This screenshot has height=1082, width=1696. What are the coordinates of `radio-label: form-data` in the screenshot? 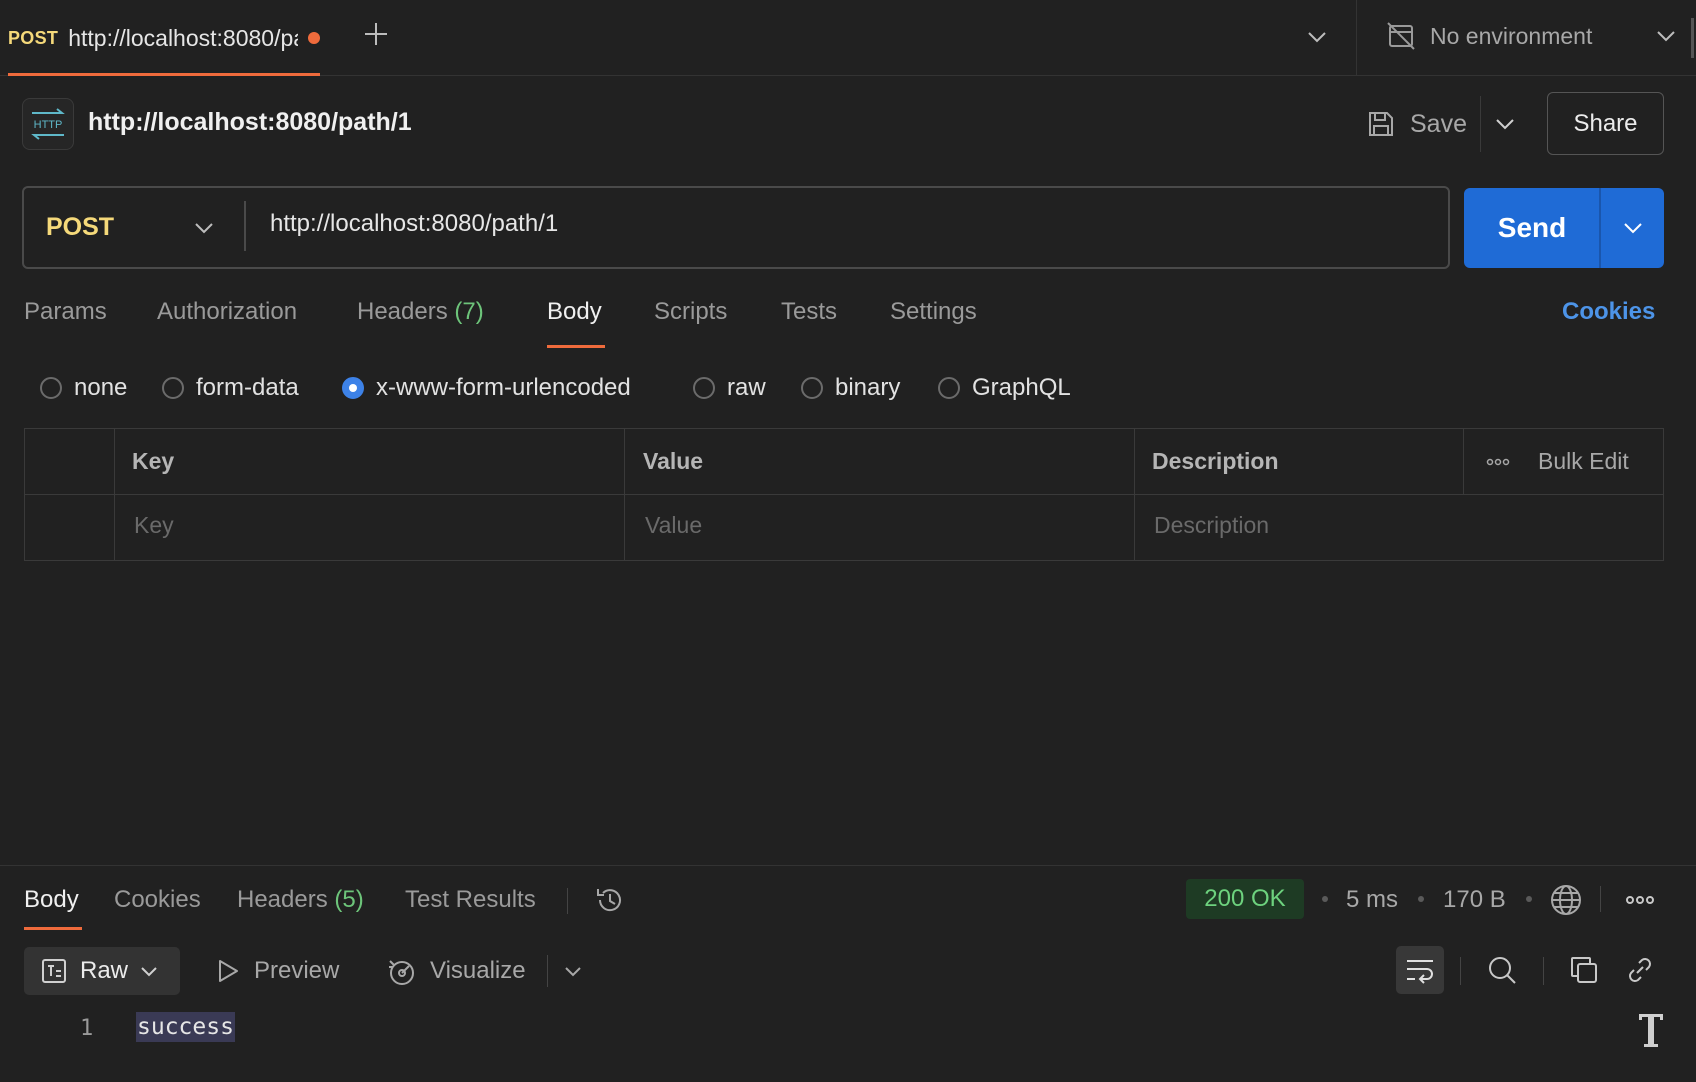 It's located at (247, 387).